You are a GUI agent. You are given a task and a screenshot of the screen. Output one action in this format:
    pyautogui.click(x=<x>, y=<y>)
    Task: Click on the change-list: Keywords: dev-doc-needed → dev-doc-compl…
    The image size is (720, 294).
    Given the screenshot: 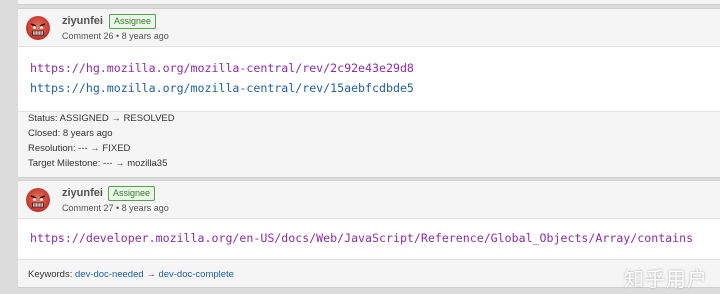 What is the action you would take?
    pyautogui.click(x=131, y=274)
    